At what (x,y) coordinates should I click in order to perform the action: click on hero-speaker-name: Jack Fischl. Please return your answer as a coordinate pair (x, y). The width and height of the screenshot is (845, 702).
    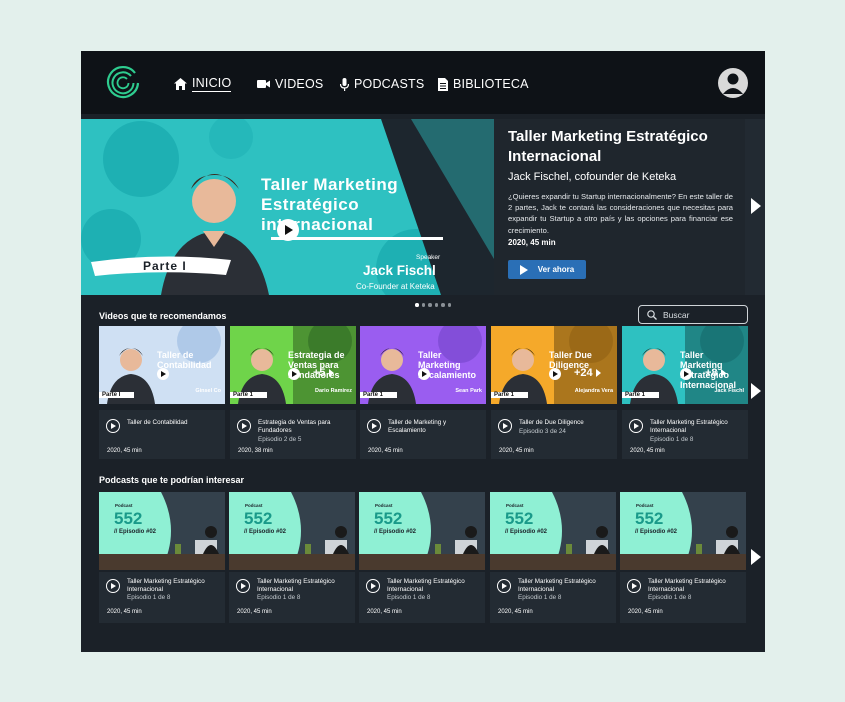
    Looking at the image, I should click on (399, 270).